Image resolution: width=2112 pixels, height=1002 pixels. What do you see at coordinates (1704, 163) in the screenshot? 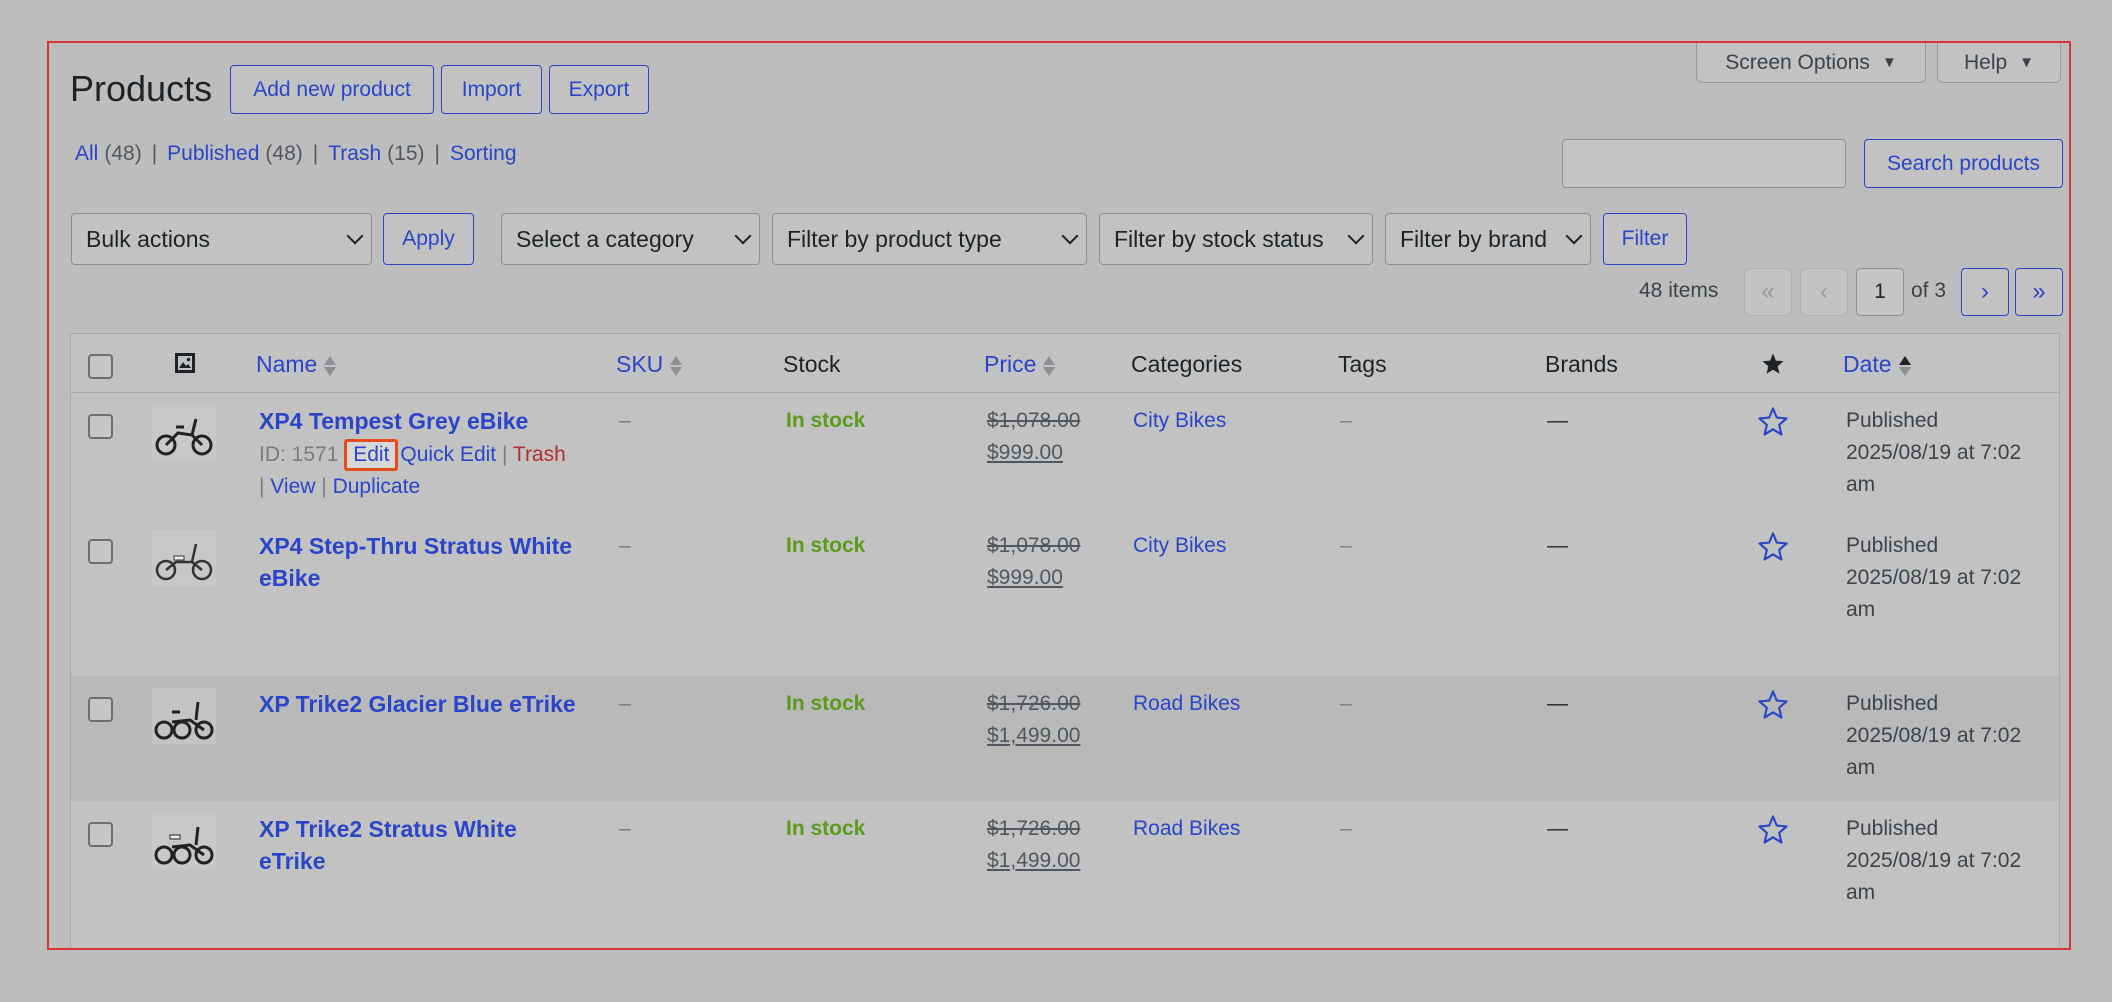
I see `search-input` at bounding box center [1704, 163].